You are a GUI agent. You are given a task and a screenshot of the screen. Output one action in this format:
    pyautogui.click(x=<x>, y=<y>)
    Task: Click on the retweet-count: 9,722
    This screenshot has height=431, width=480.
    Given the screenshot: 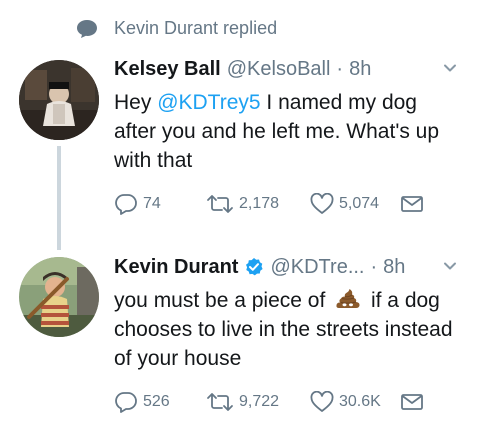 What is the action you would take?
    pyautogui.click(x=259, y=401)
    